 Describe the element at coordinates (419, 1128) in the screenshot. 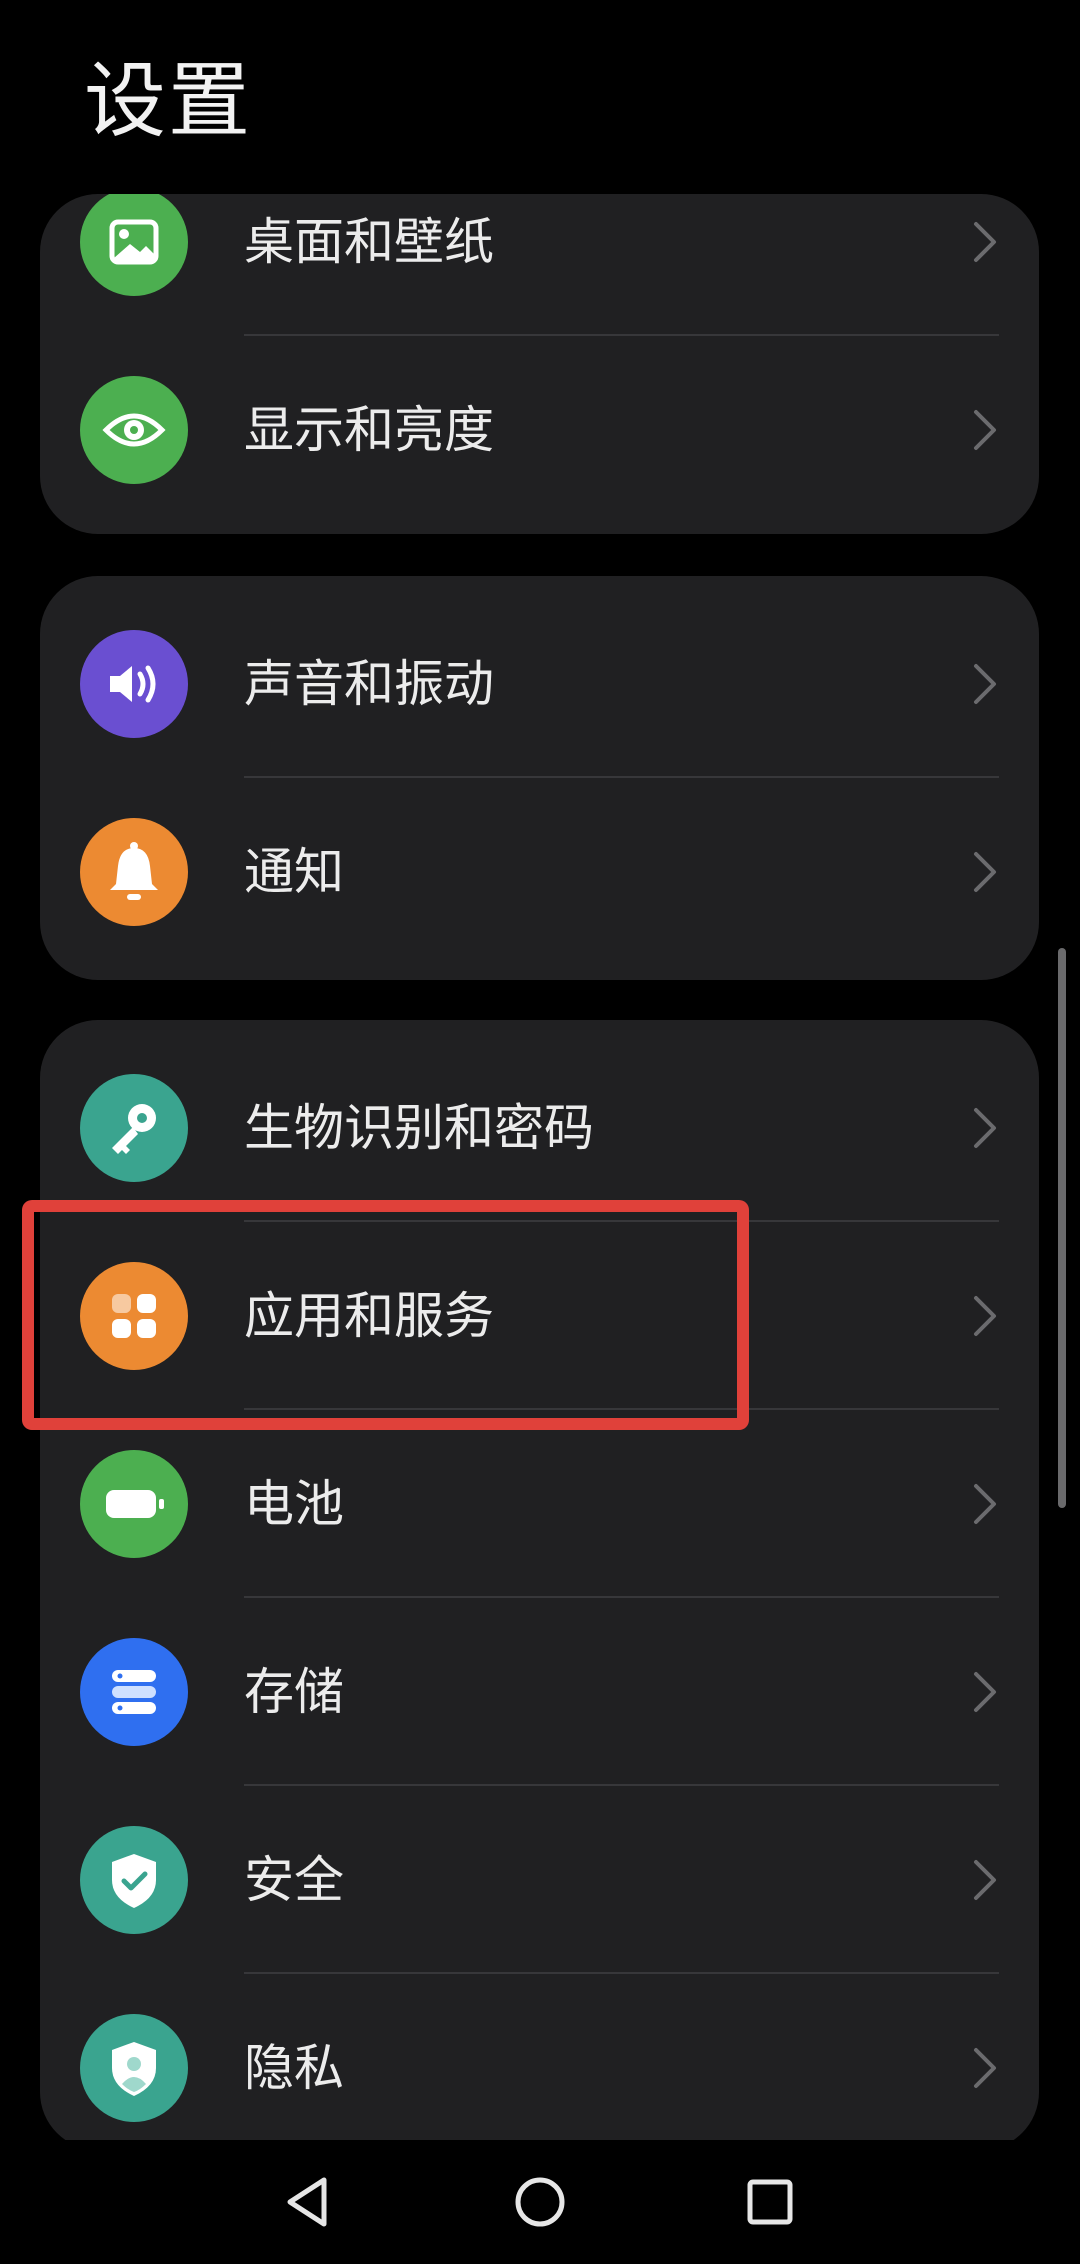

I see `settings-item-label: 生物识别和密码` at that location.